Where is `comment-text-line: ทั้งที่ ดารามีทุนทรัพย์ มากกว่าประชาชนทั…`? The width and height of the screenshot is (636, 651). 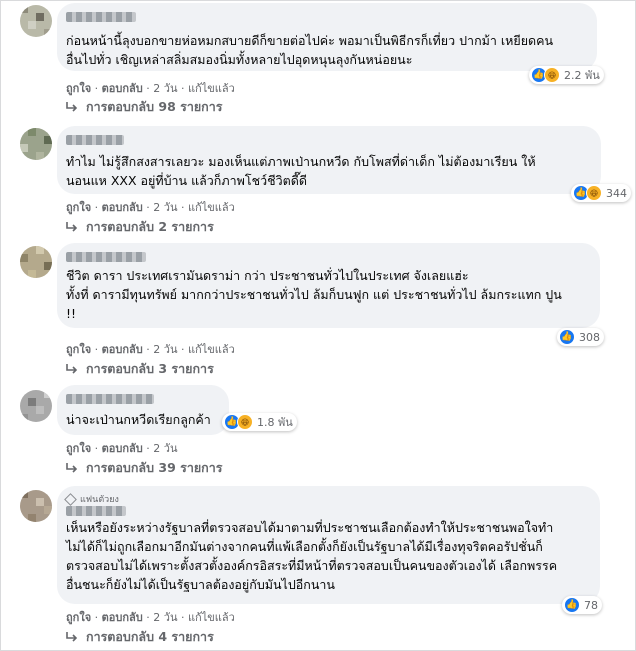
comment-text-line: ทั้งที่ ดารามีทุนทรัพย์ มากกว่าประชาชนทั… is located at coordinates (314, 294).